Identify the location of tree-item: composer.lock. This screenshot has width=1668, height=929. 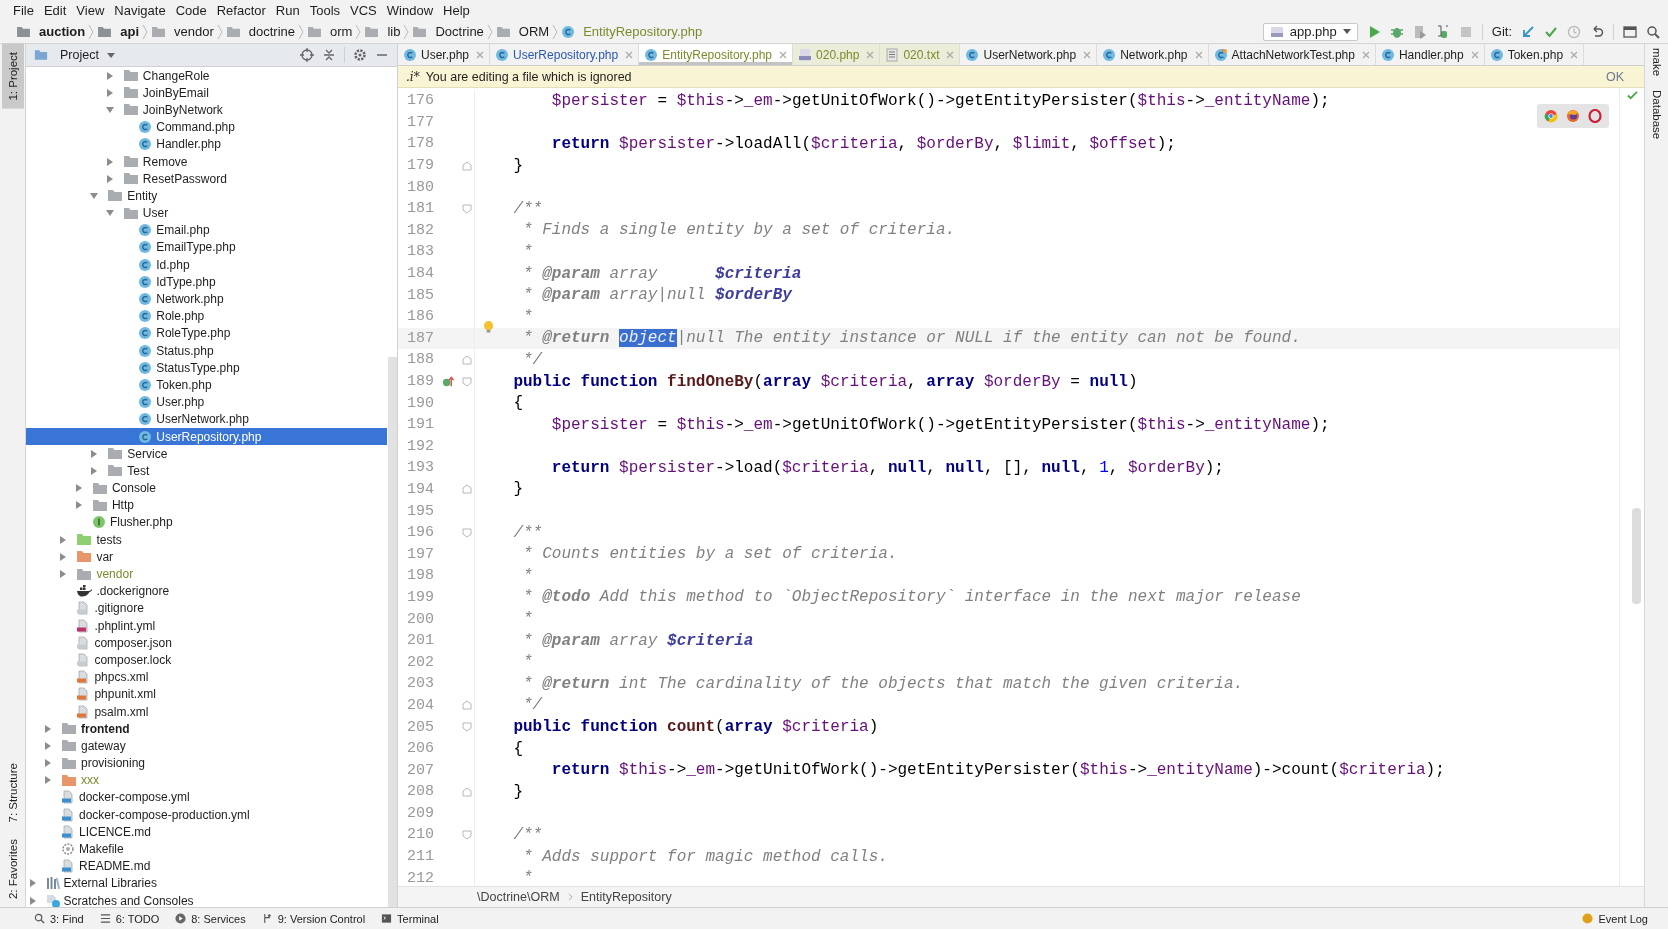
(206, 660).